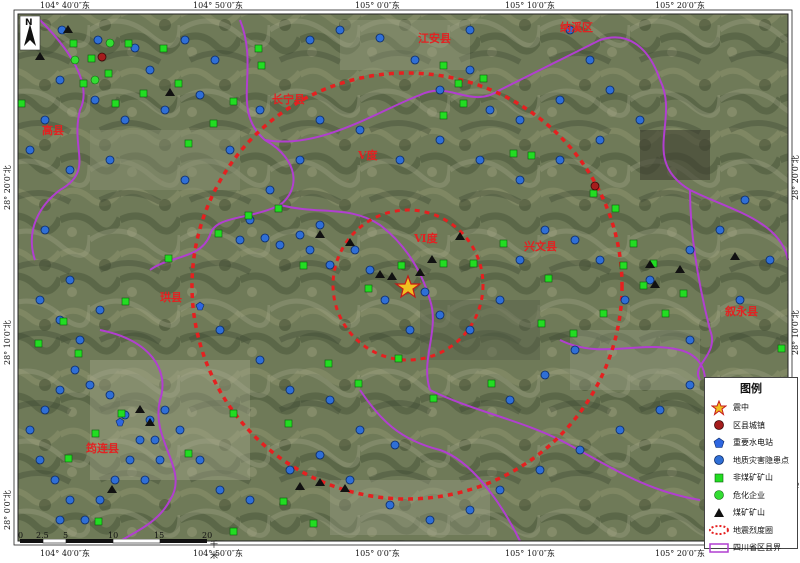 This screenshot has height=563, width=800. I want to click on legend-item-nonmetal-mine: 非煤矿矿山, so click(751, 478).